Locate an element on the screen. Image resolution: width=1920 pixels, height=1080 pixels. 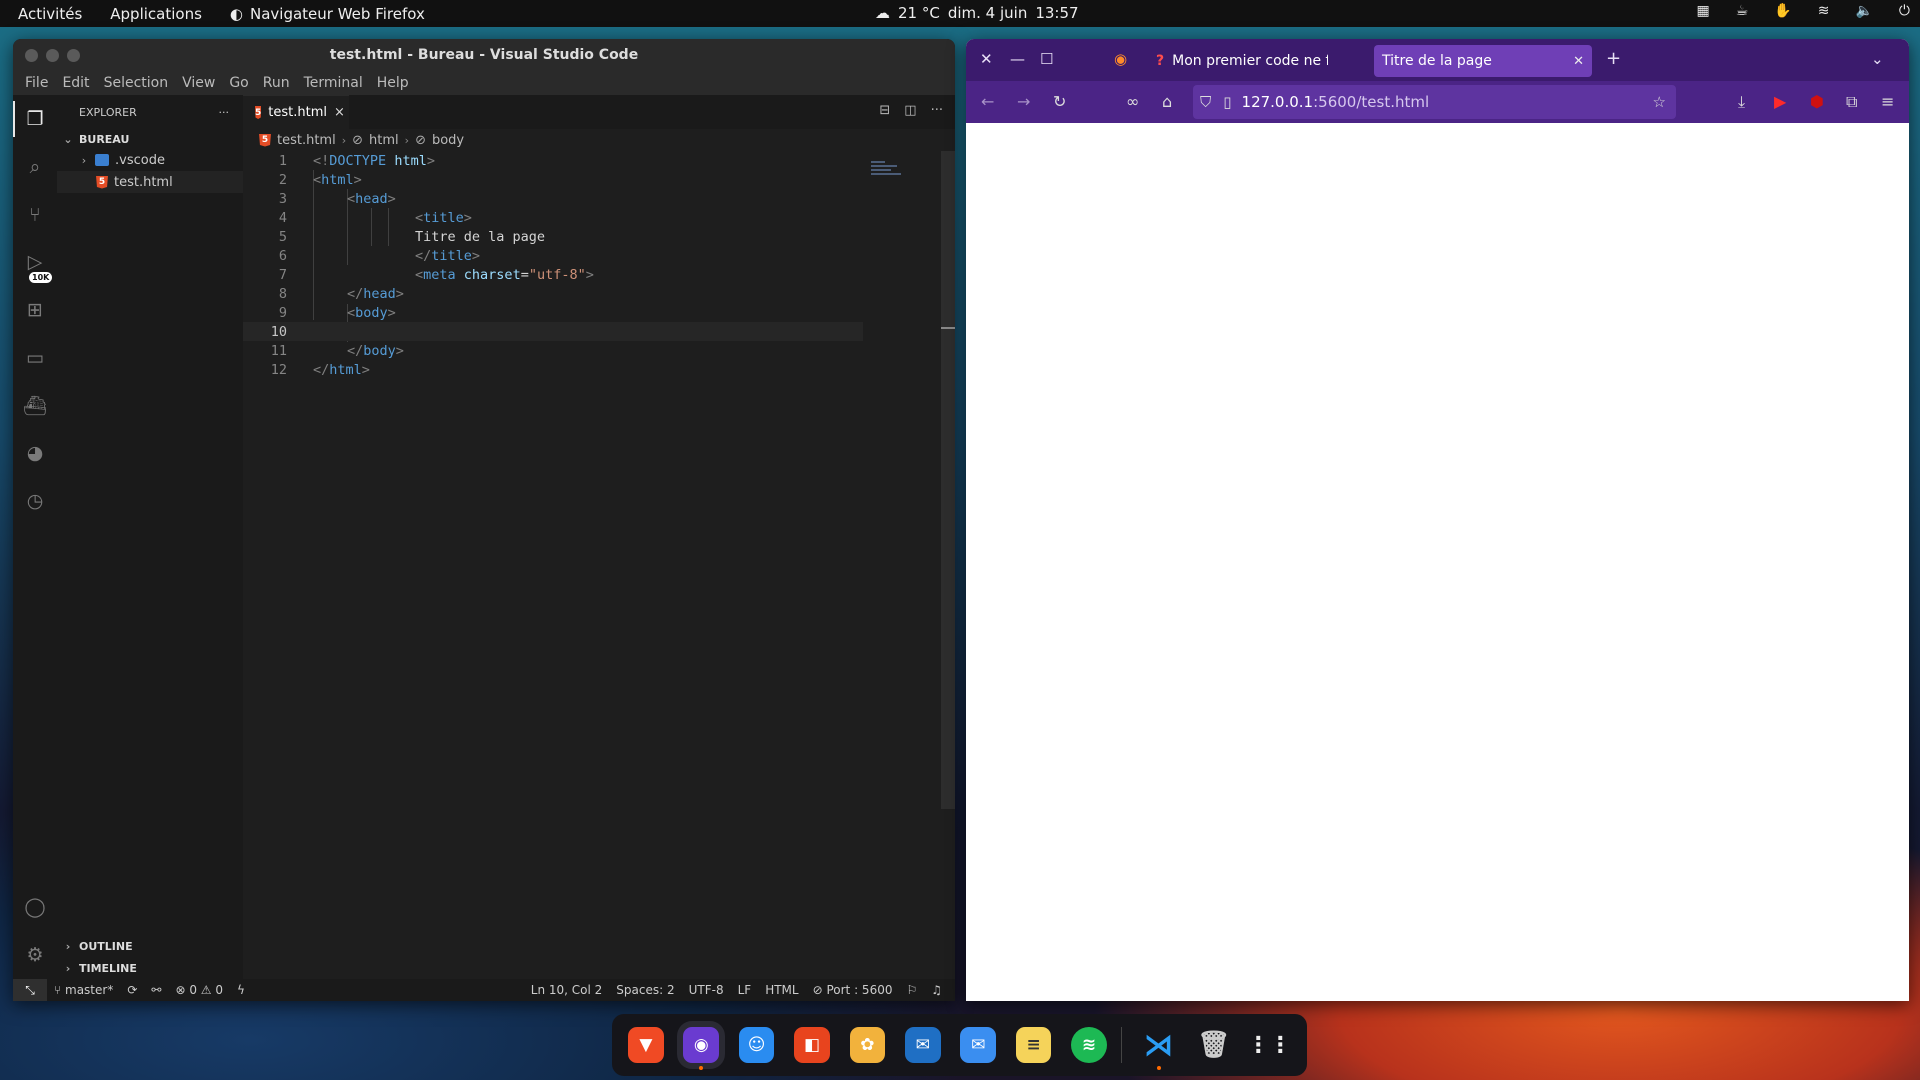
minimize-icon: — is located at coordinates (1017, 59).